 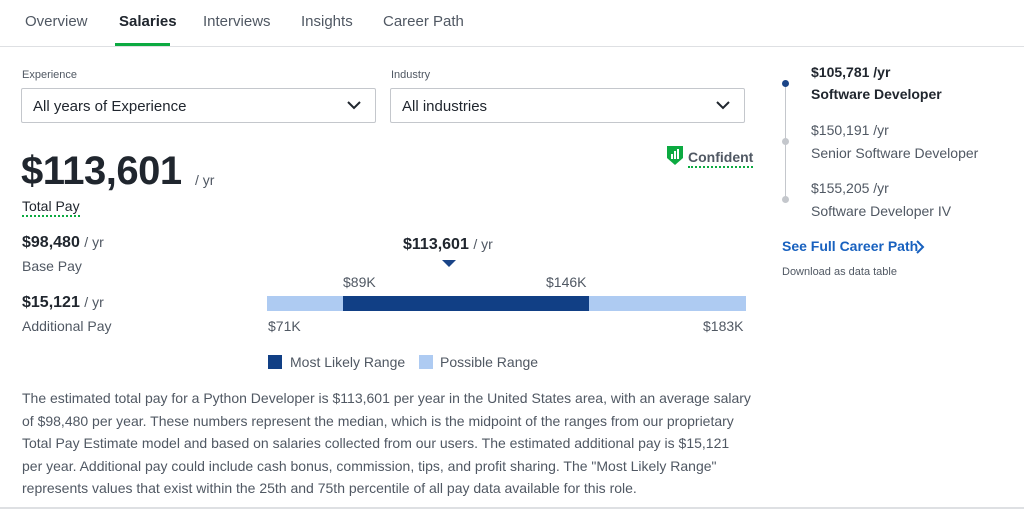 I want to click on base-pay-unit: / yr, so click(x=94, y=242).